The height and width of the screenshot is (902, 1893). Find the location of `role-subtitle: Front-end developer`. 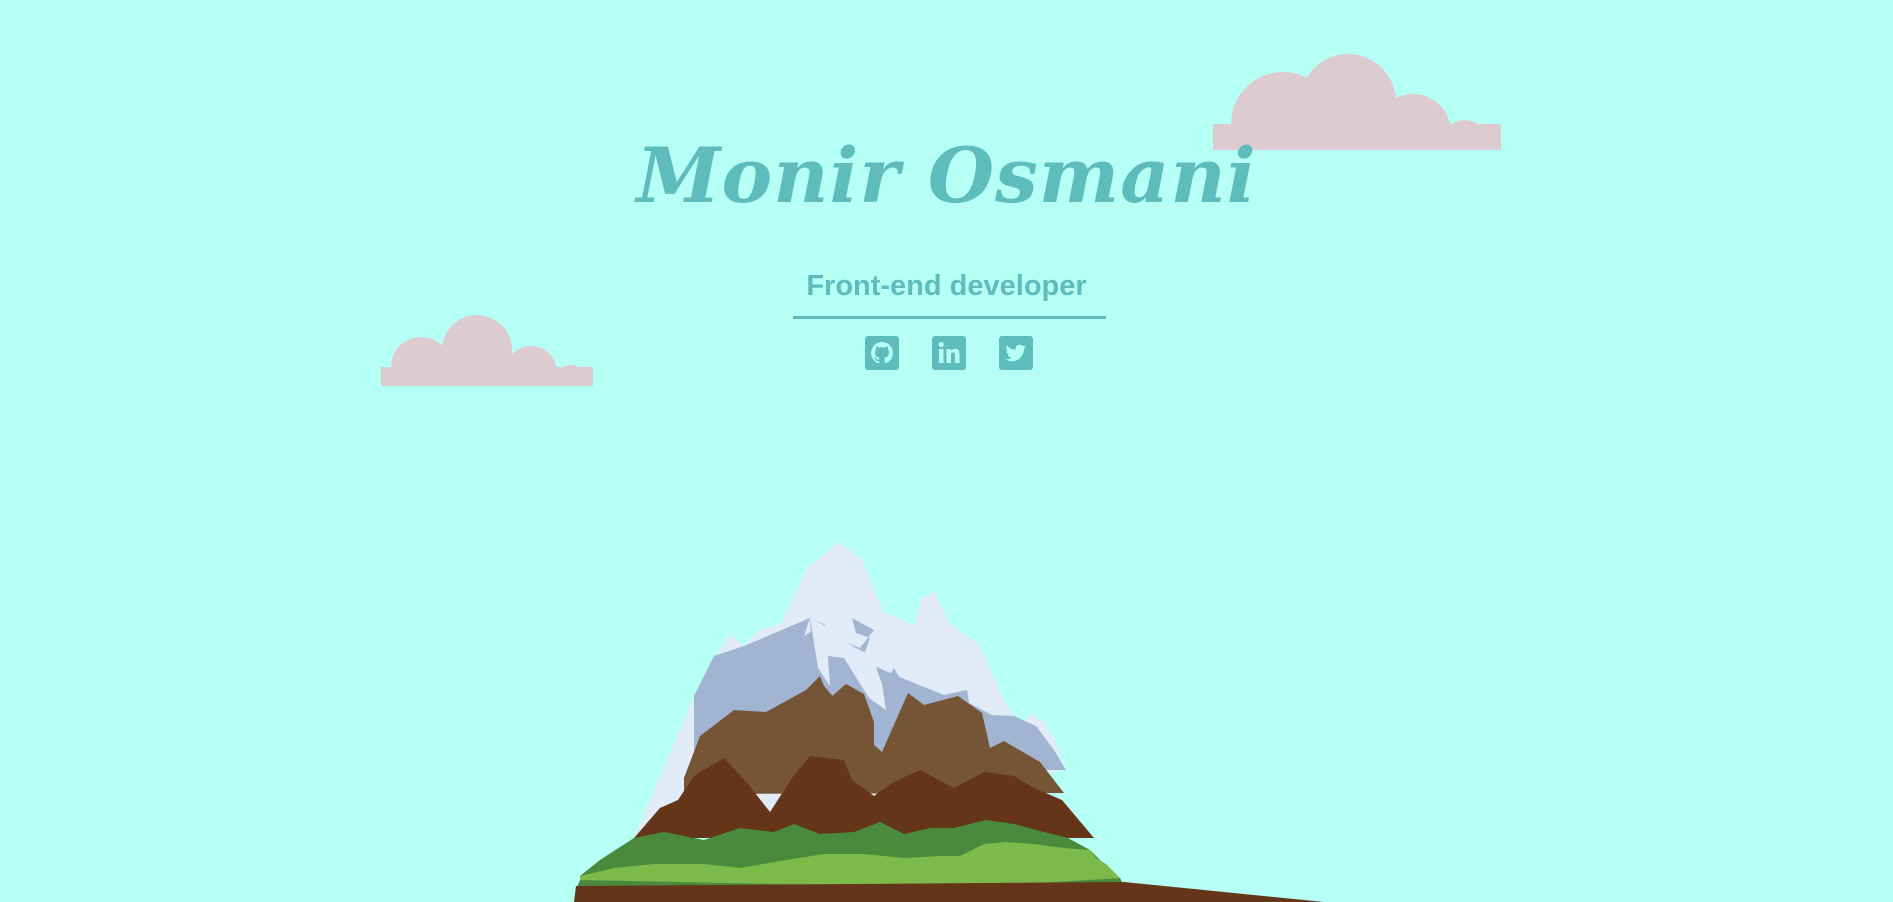

role-subtitle: Front-end developer is located at coordinates (946, 286).